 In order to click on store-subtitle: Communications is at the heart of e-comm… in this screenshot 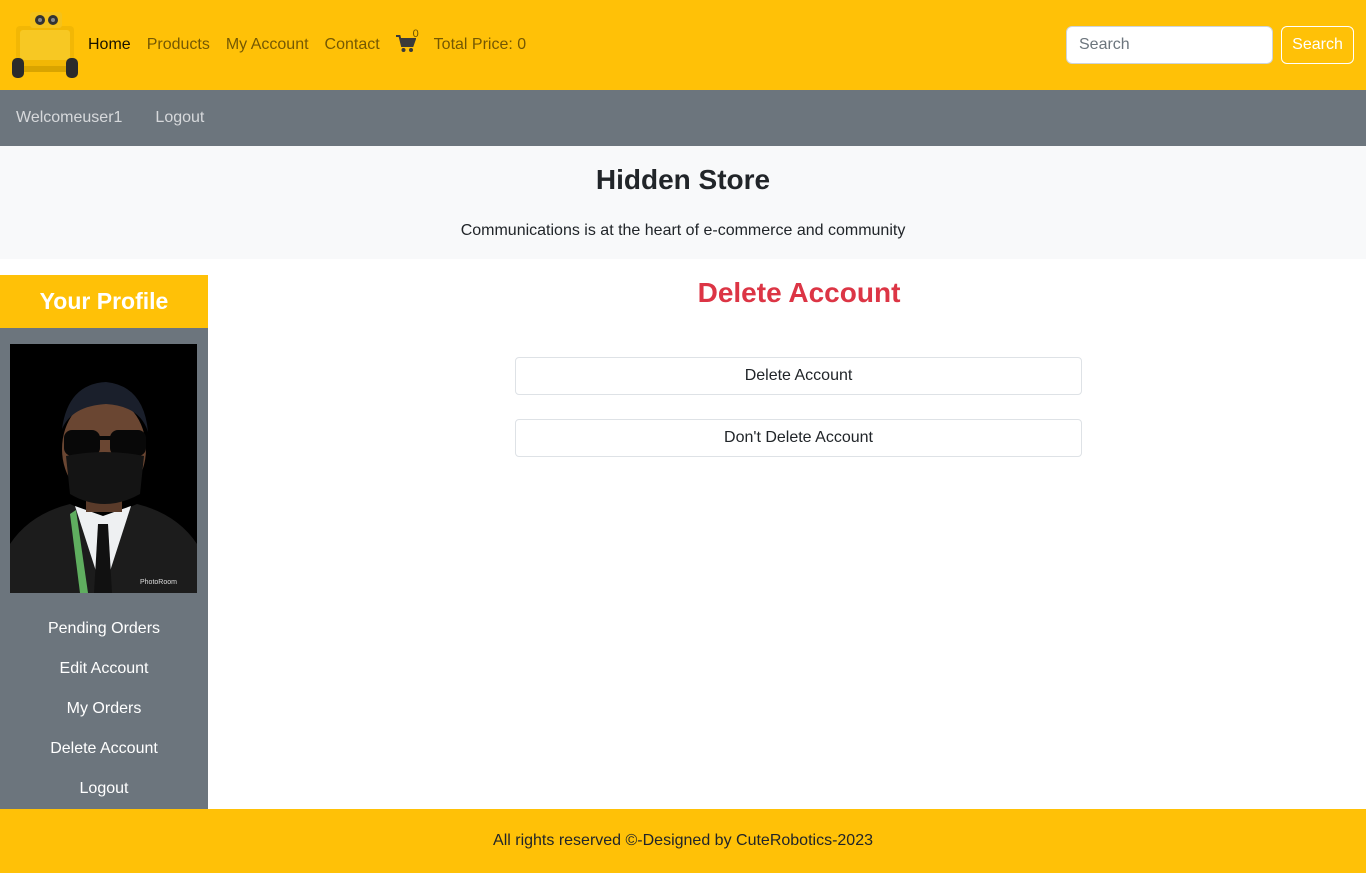, I will do `click(683, 230)`.